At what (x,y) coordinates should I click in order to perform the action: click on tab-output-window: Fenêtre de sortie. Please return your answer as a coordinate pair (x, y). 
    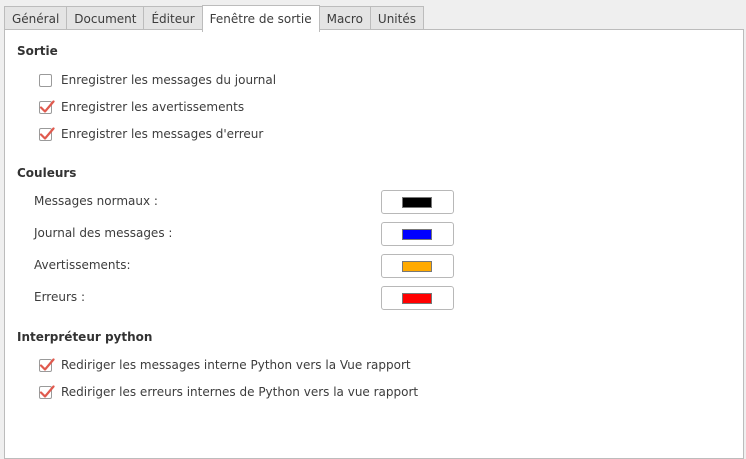
    Looking at the image, I should click on (260, 18).